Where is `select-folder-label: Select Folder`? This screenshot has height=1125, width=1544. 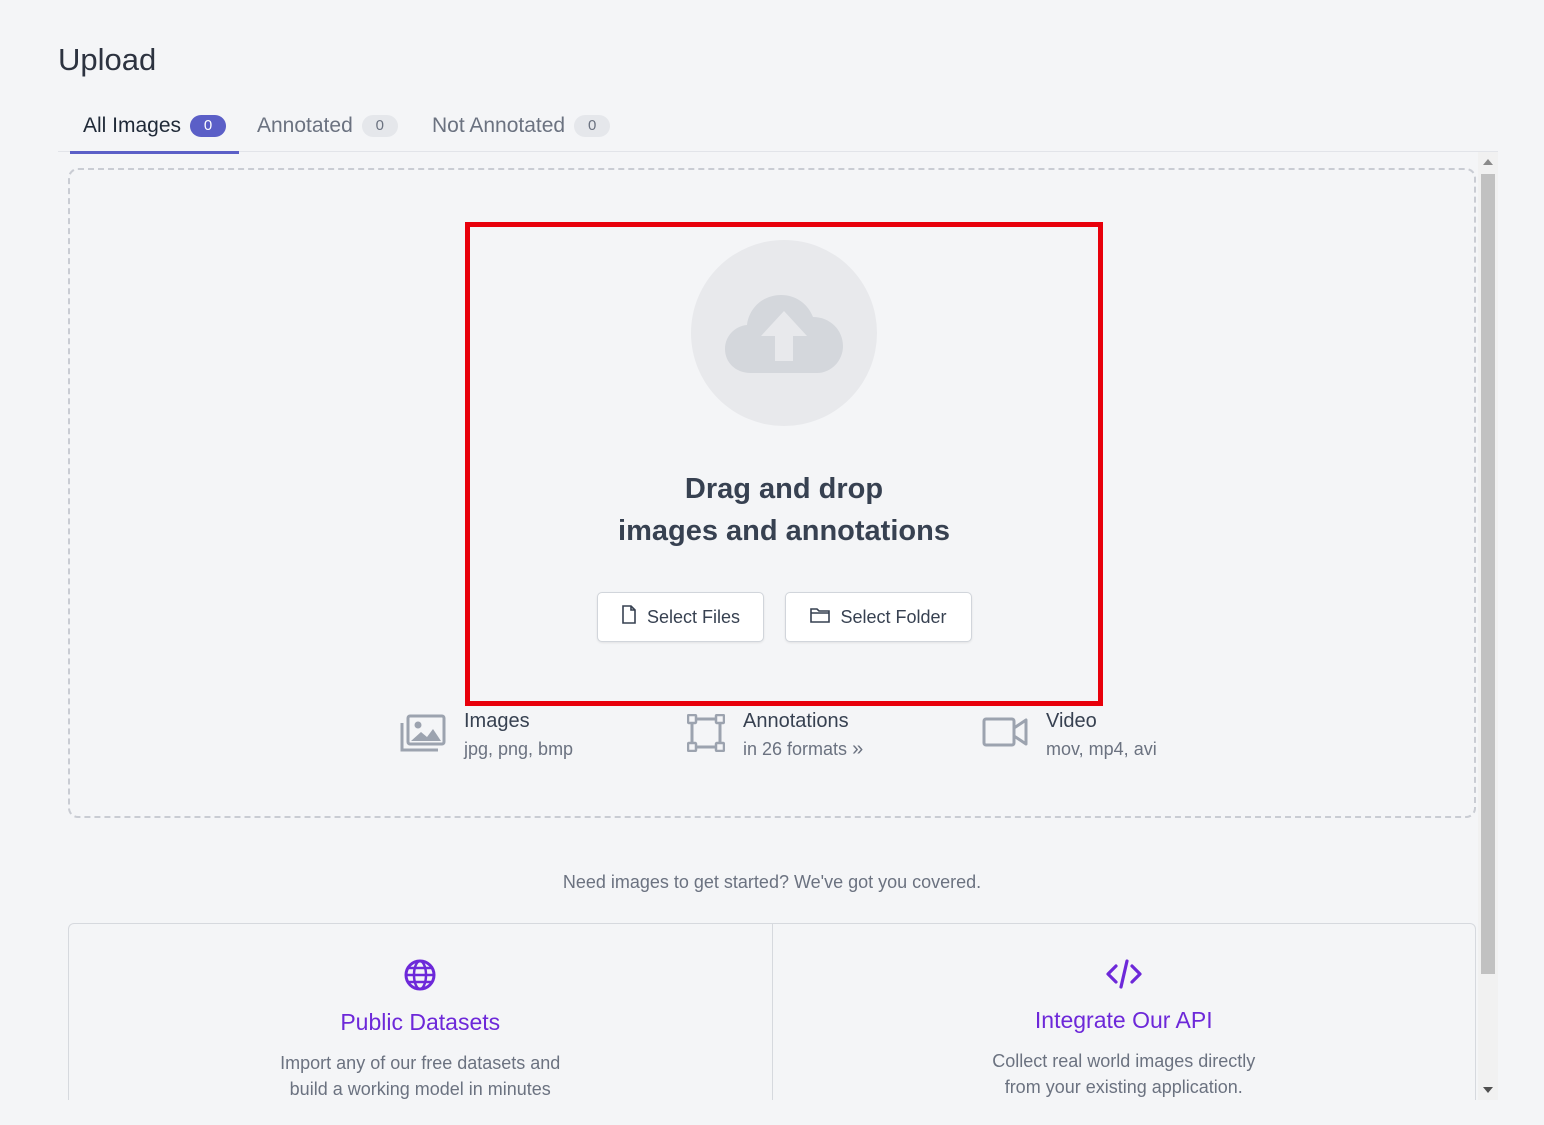 select-folder-label: Select Folder is located at coordinates (893, 616).